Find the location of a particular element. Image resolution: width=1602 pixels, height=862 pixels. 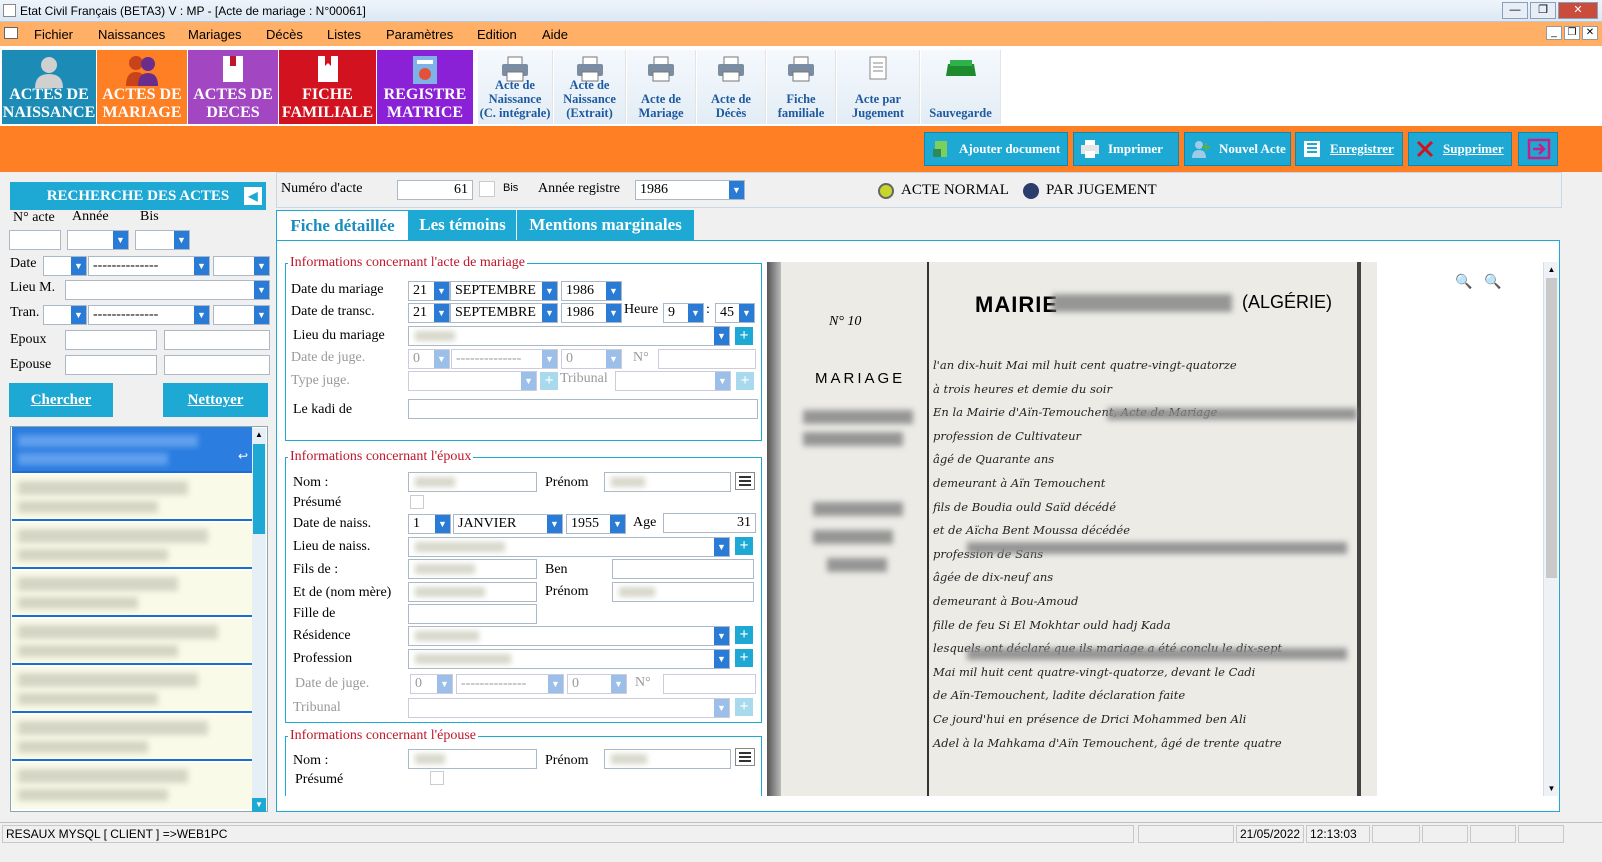

bis-checkbox is located at coordinates (487, 189).